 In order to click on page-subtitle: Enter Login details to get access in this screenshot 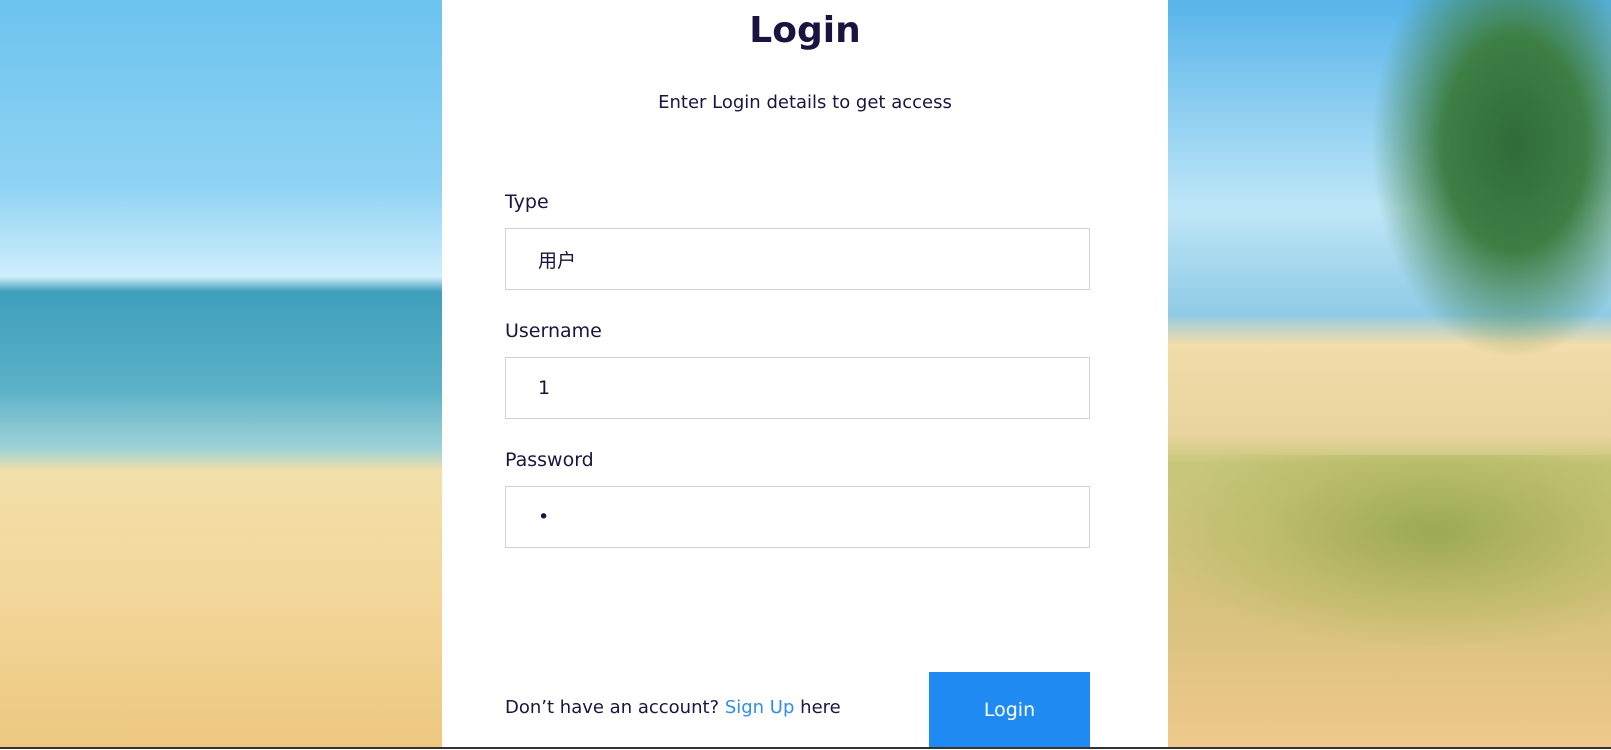, I will do `click(805, 102)`.